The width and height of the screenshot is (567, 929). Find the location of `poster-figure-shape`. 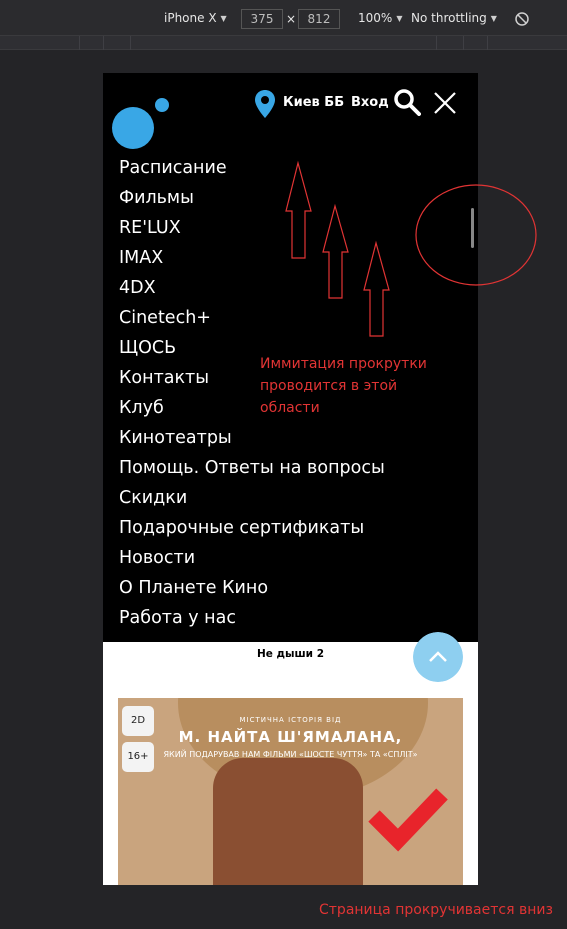

poster-figure-shape is located at coordinates (288, 821).